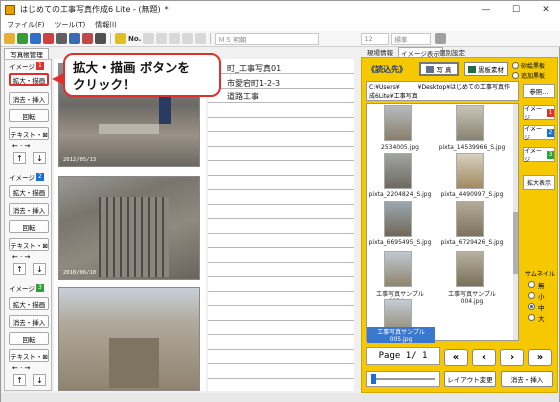 The image size is (560, 402). What do you see at coordinates (528, 75) in the screenshot?
I see `extra-blackboard-option: 追加黒板` at bounding box center [528, 75].